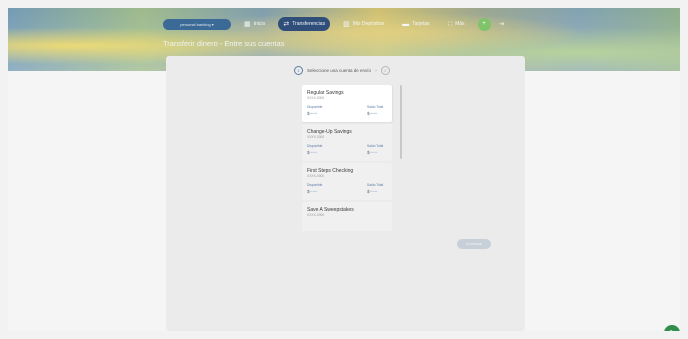 This screenshot has height=339, width=688. I want to click on account-card-save-a-sweepstakes: Save A Sweepstakes XXXX-0000, so click(347, 216).